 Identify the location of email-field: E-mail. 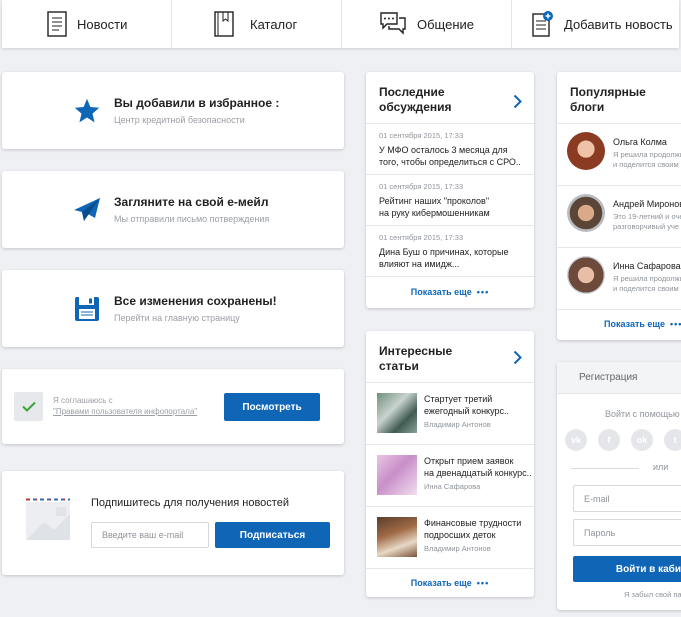
(627, 498).